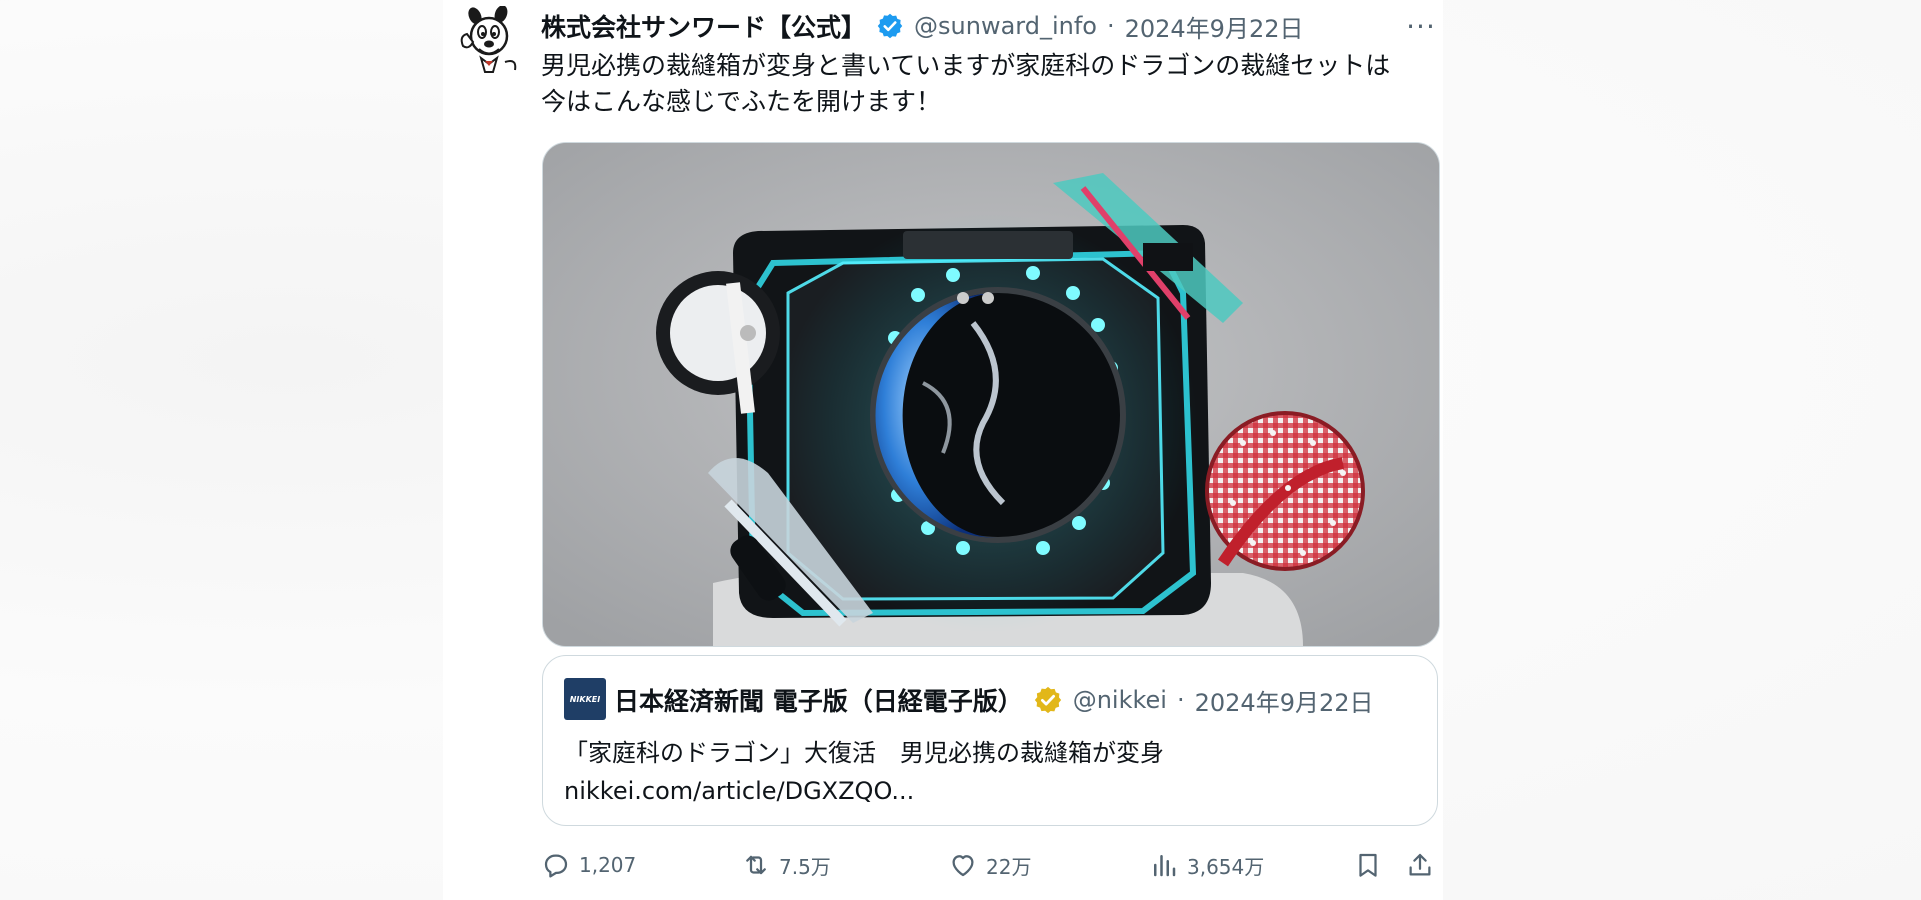 This screenshot has height=900, width=1921. Describe the element at coordinates (756, 865) in the screenshot. I see `retweet-icon` at that location.